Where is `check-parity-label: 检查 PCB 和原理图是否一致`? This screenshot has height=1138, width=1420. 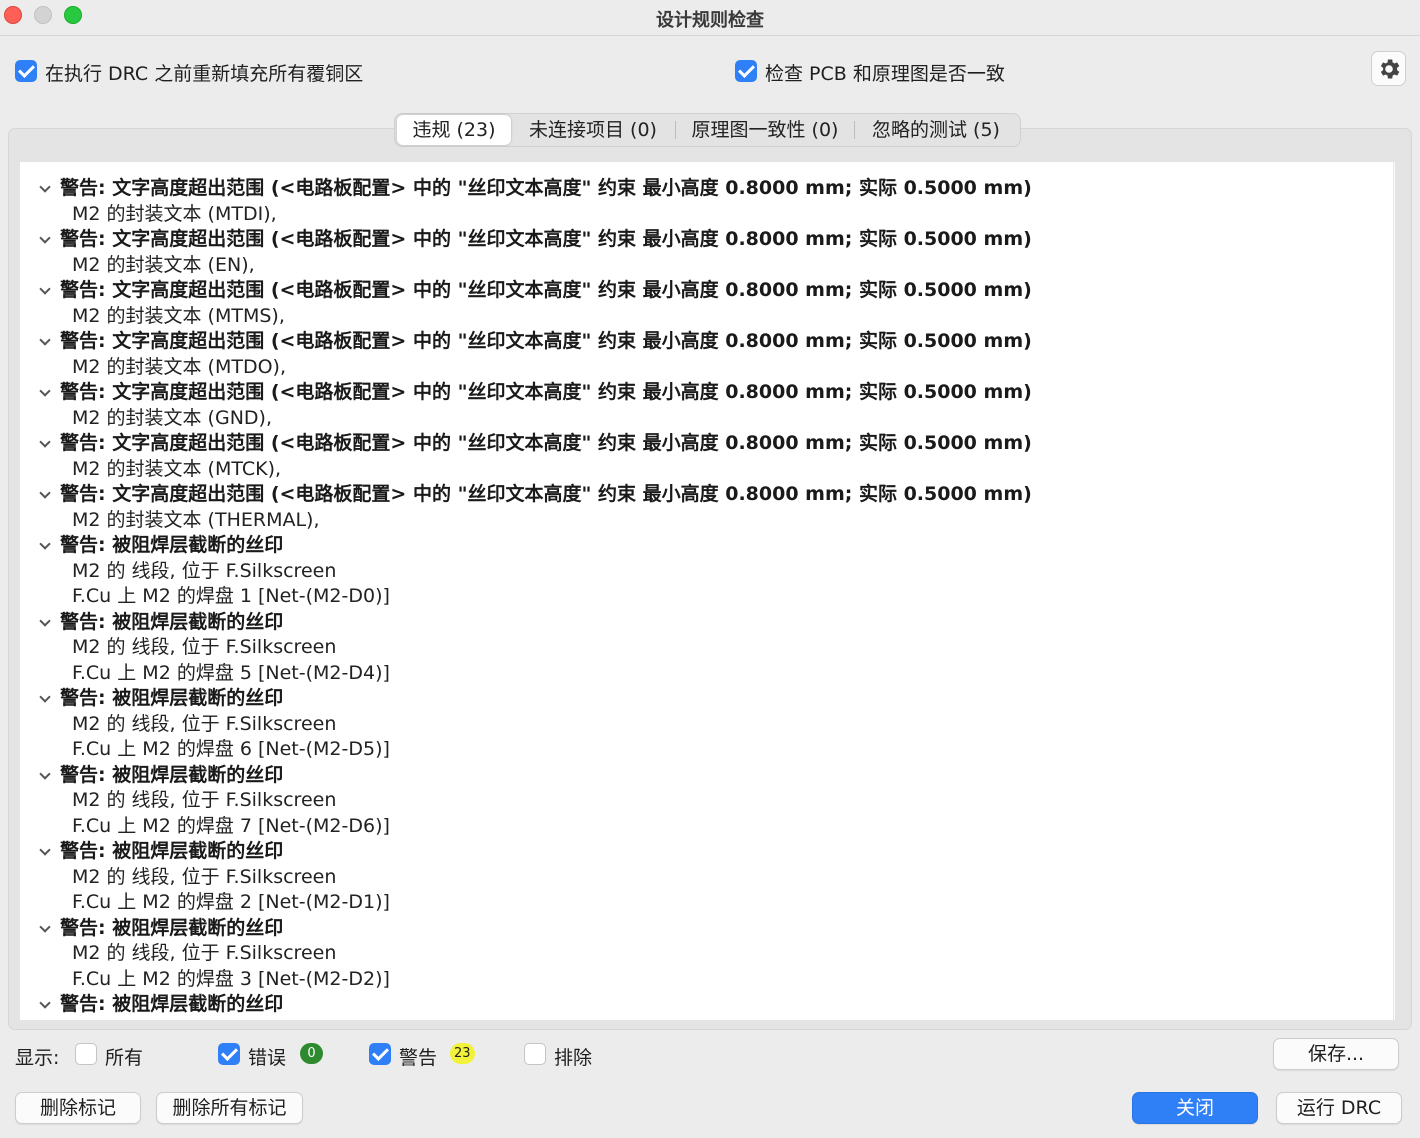 check-parity-label: 检查 PCB 和原理图是否一致 is located at coordinates (885, 72).